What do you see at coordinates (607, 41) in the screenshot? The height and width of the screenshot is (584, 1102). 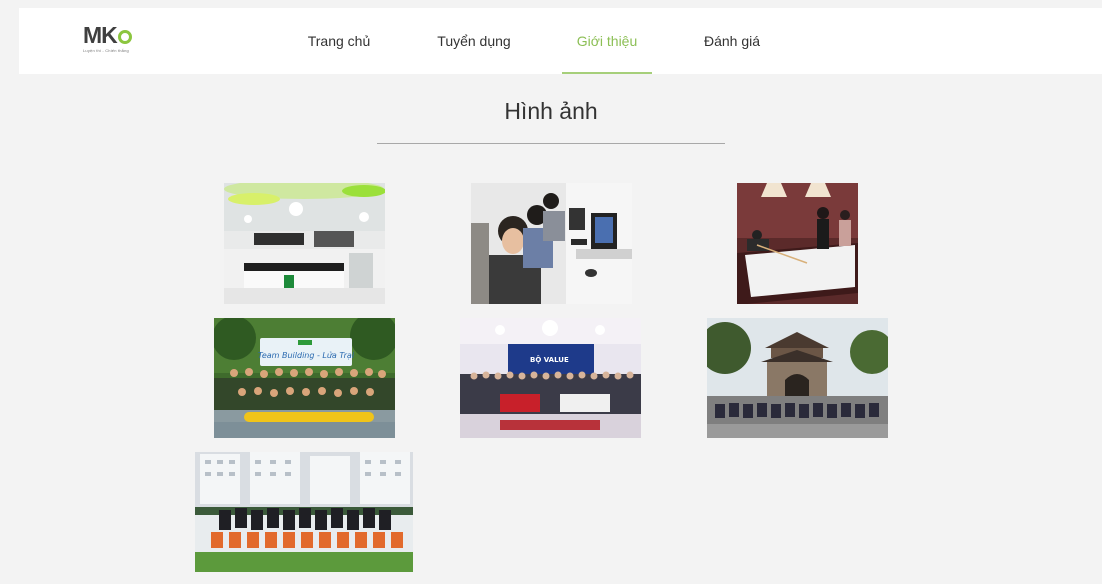 I see `nav-item-about: Giới thiệu` at bounding box center [607, 41].